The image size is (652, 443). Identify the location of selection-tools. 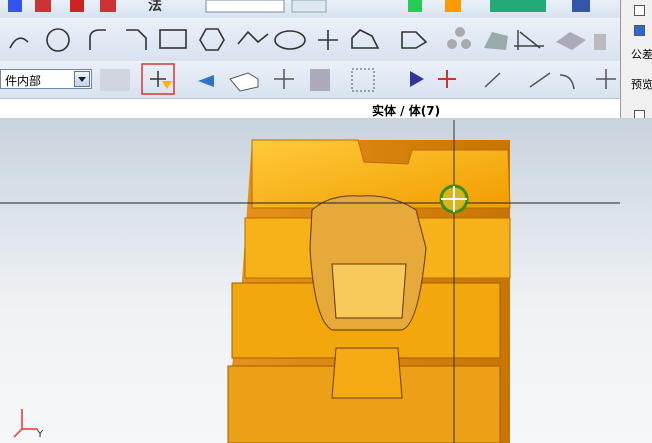
(358, 79).